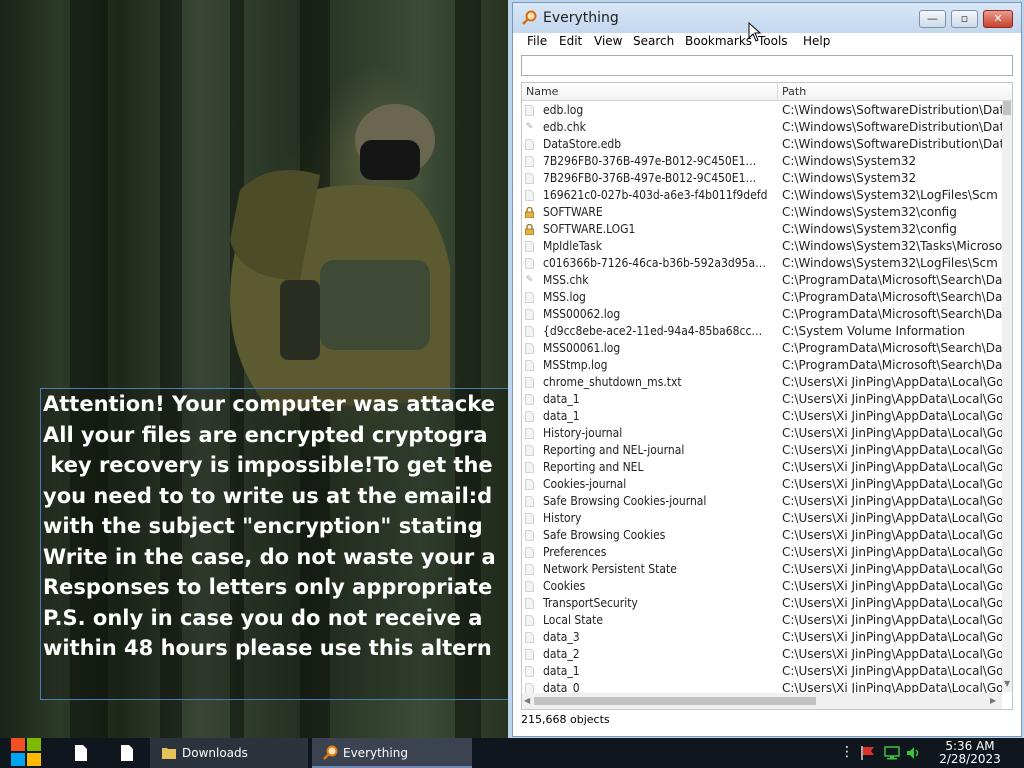  I want to click on column-header-path: Path, so click(794, 91).